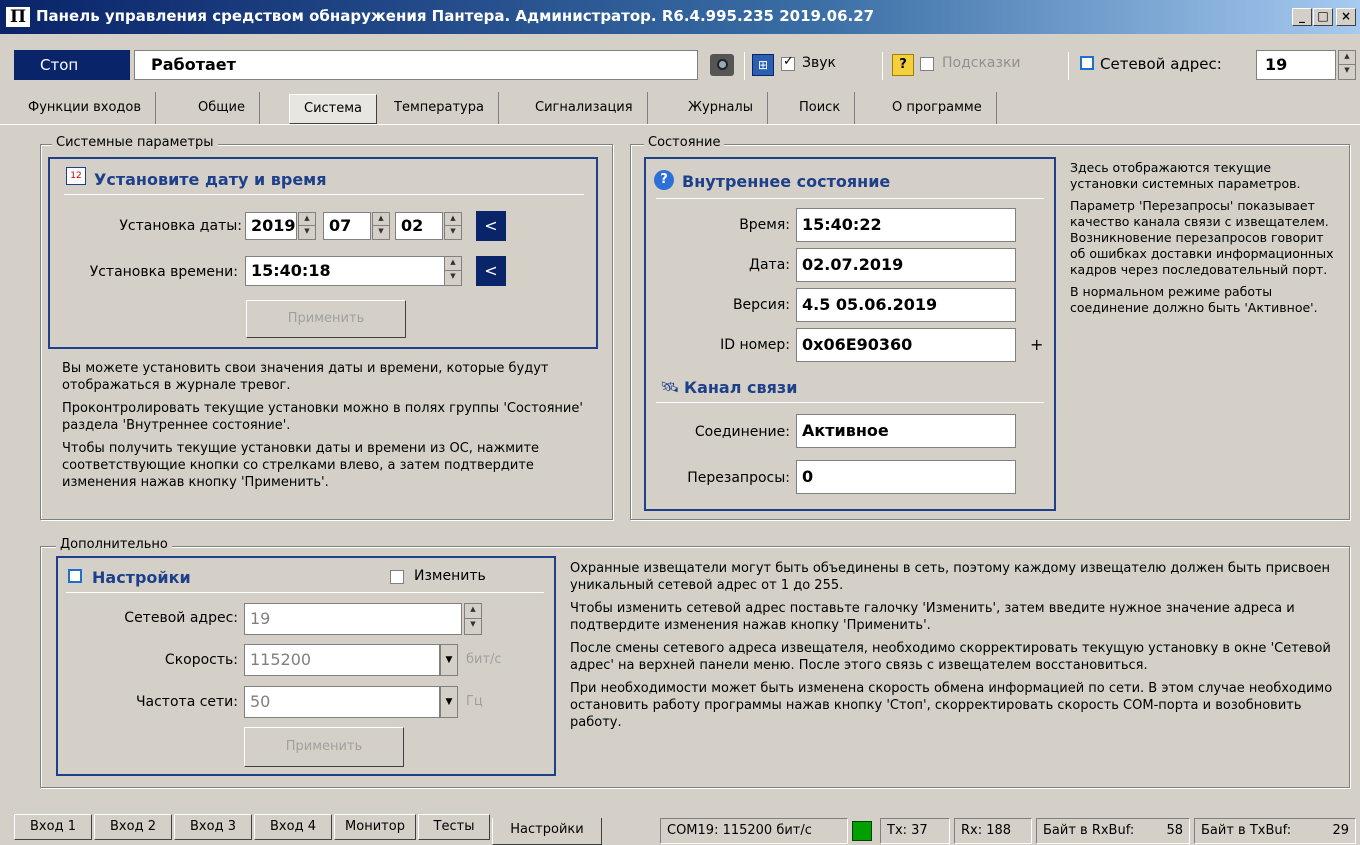 The image size is (1360, 845). Describe the element at coordinates (547, 831) in the screenshot. I see `tab-settings: Настройки` at that location.